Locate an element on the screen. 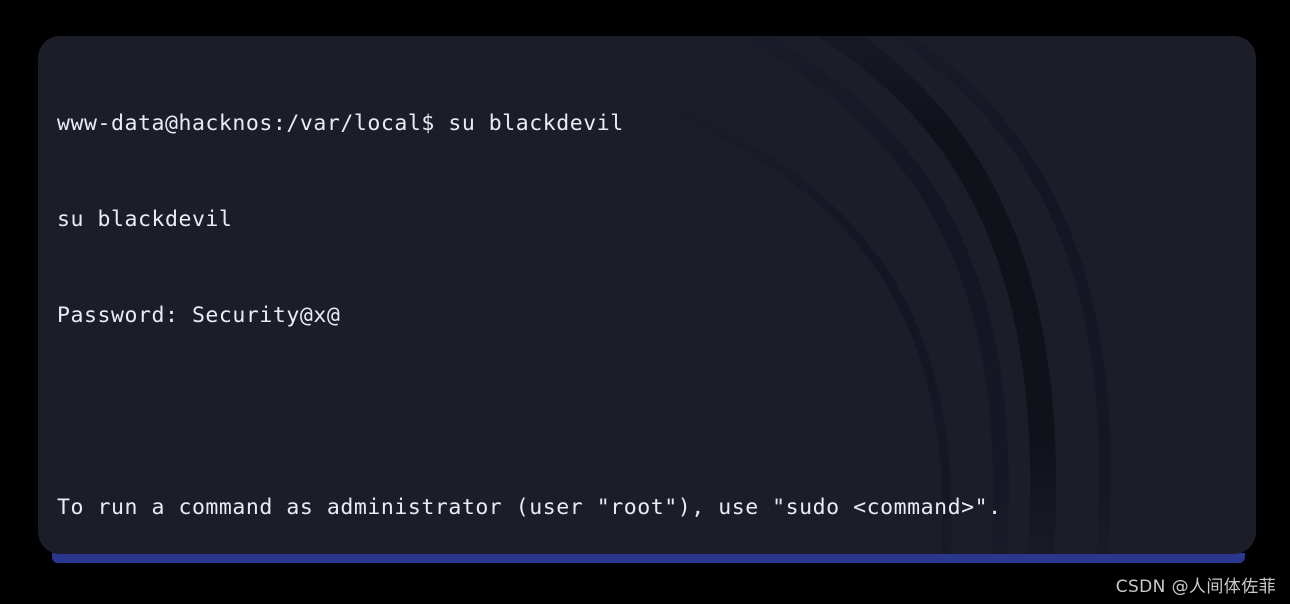 The width and height of the screenshot is (1290, 604). terminal-accent-bar is located at coordinates (648, 558).